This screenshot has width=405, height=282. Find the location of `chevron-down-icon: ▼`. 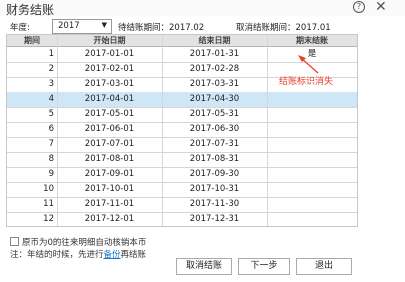

chevron-down-icon: ▼ is located at coordinates (104, 25).